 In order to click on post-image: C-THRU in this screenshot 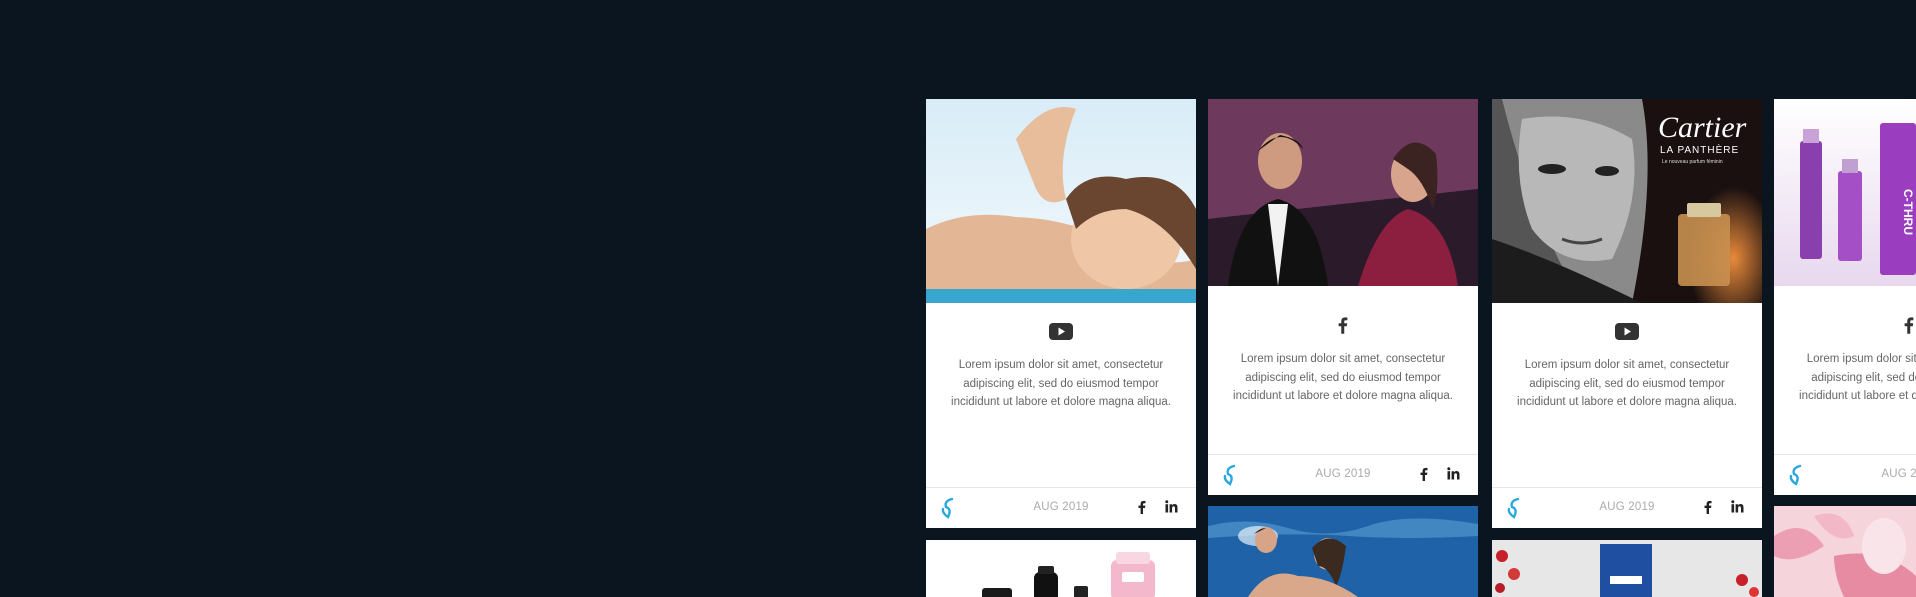, I will do `click(1845, 192)`.